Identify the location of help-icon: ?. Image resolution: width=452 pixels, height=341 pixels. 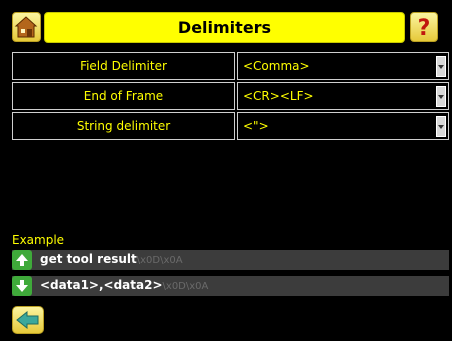
(424, 28).